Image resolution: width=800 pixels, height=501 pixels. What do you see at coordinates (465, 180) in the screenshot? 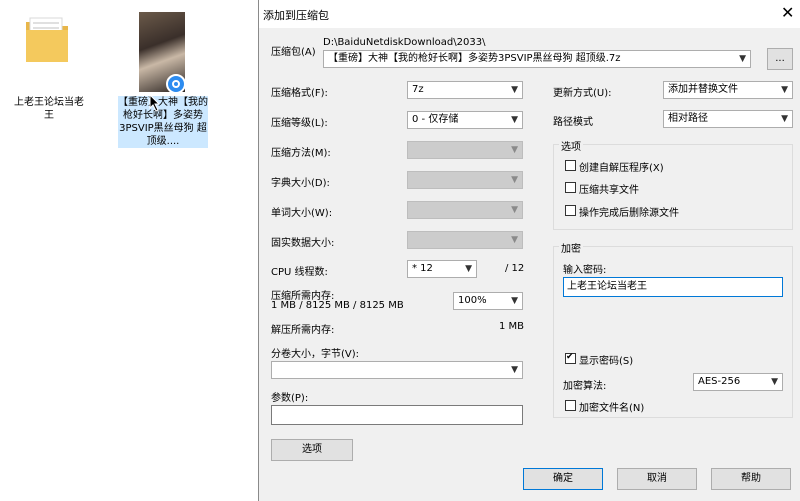
I see `dict-select: ▼` at bounding box center [465, 180].